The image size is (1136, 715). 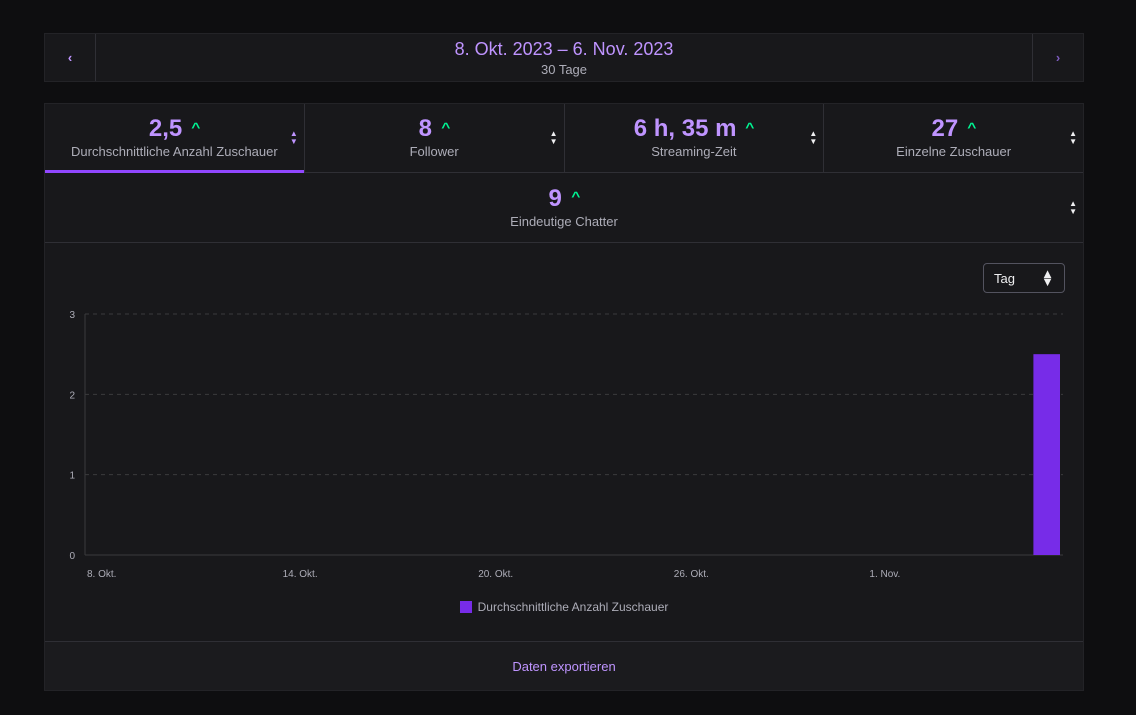 I want to click on interval-select: Tag ▲ ▼, so click(x=1024, y=278).